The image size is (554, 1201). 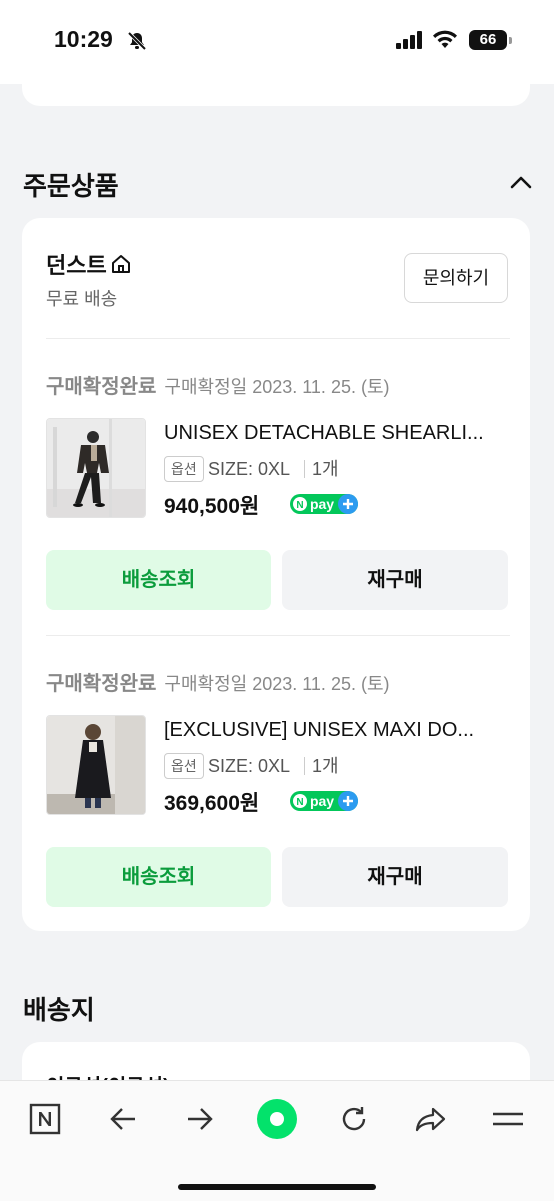 What do you see at coordinates (121, 264) in the screenshot?
I see `store-home-icon` at bounding box center [121, 264].